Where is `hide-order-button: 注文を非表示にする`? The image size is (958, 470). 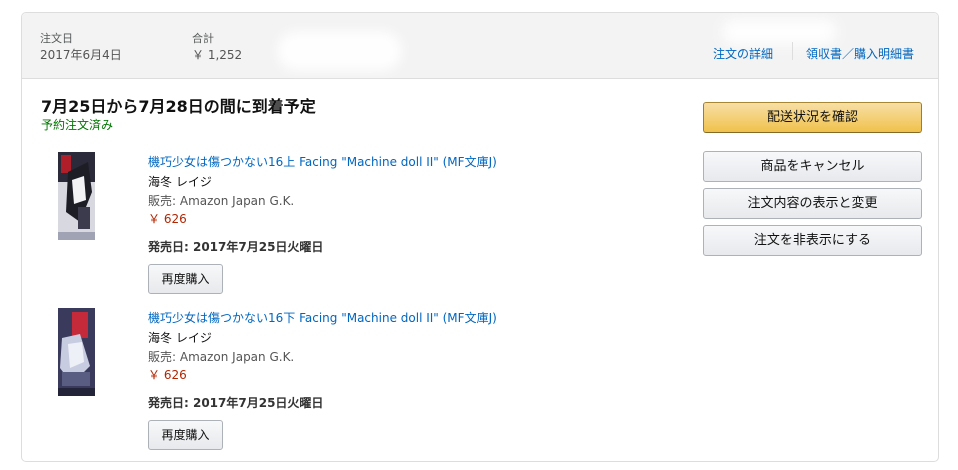
hide-order-button: 注文を非表示にする is located at coordinates (812, 240).